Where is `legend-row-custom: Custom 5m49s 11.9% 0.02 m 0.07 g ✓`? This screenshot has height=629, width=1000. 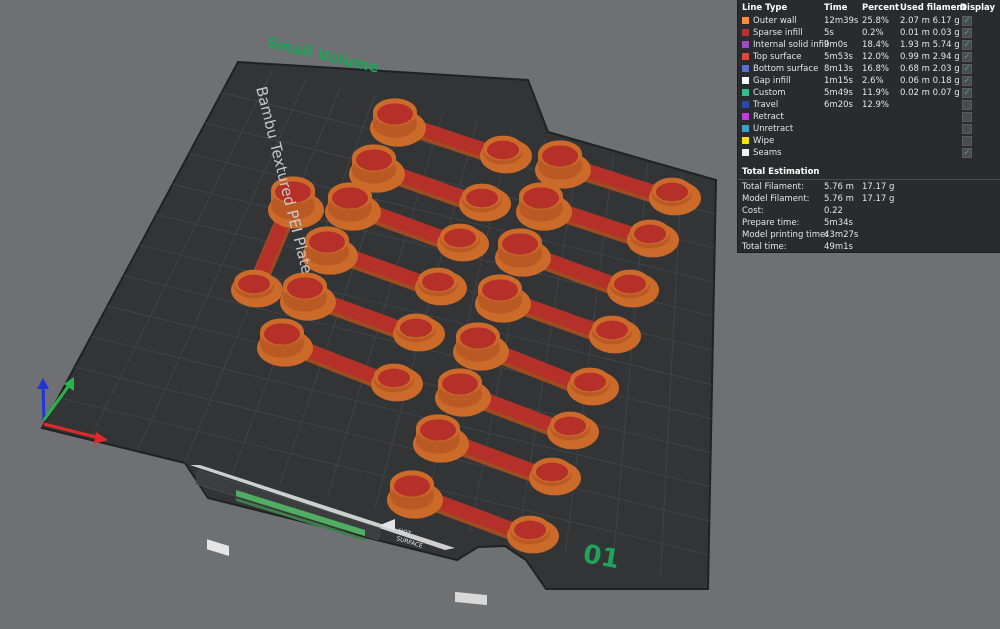
legend-row-custom: Custom 5m49s 11.9% 0.02 m 0.07 g ✓ is located at coordinates (869, 93).